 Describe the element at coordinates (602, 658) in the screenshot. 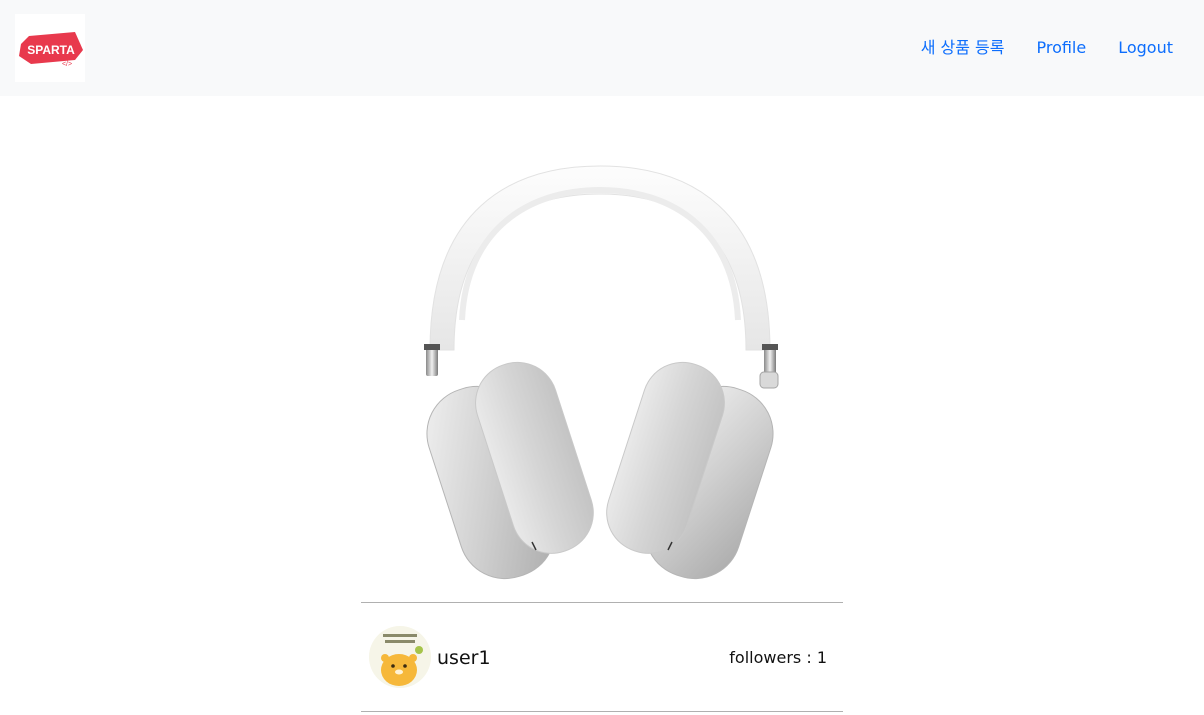

I see `seller-profile-row: user1 followers : 1` at that location.